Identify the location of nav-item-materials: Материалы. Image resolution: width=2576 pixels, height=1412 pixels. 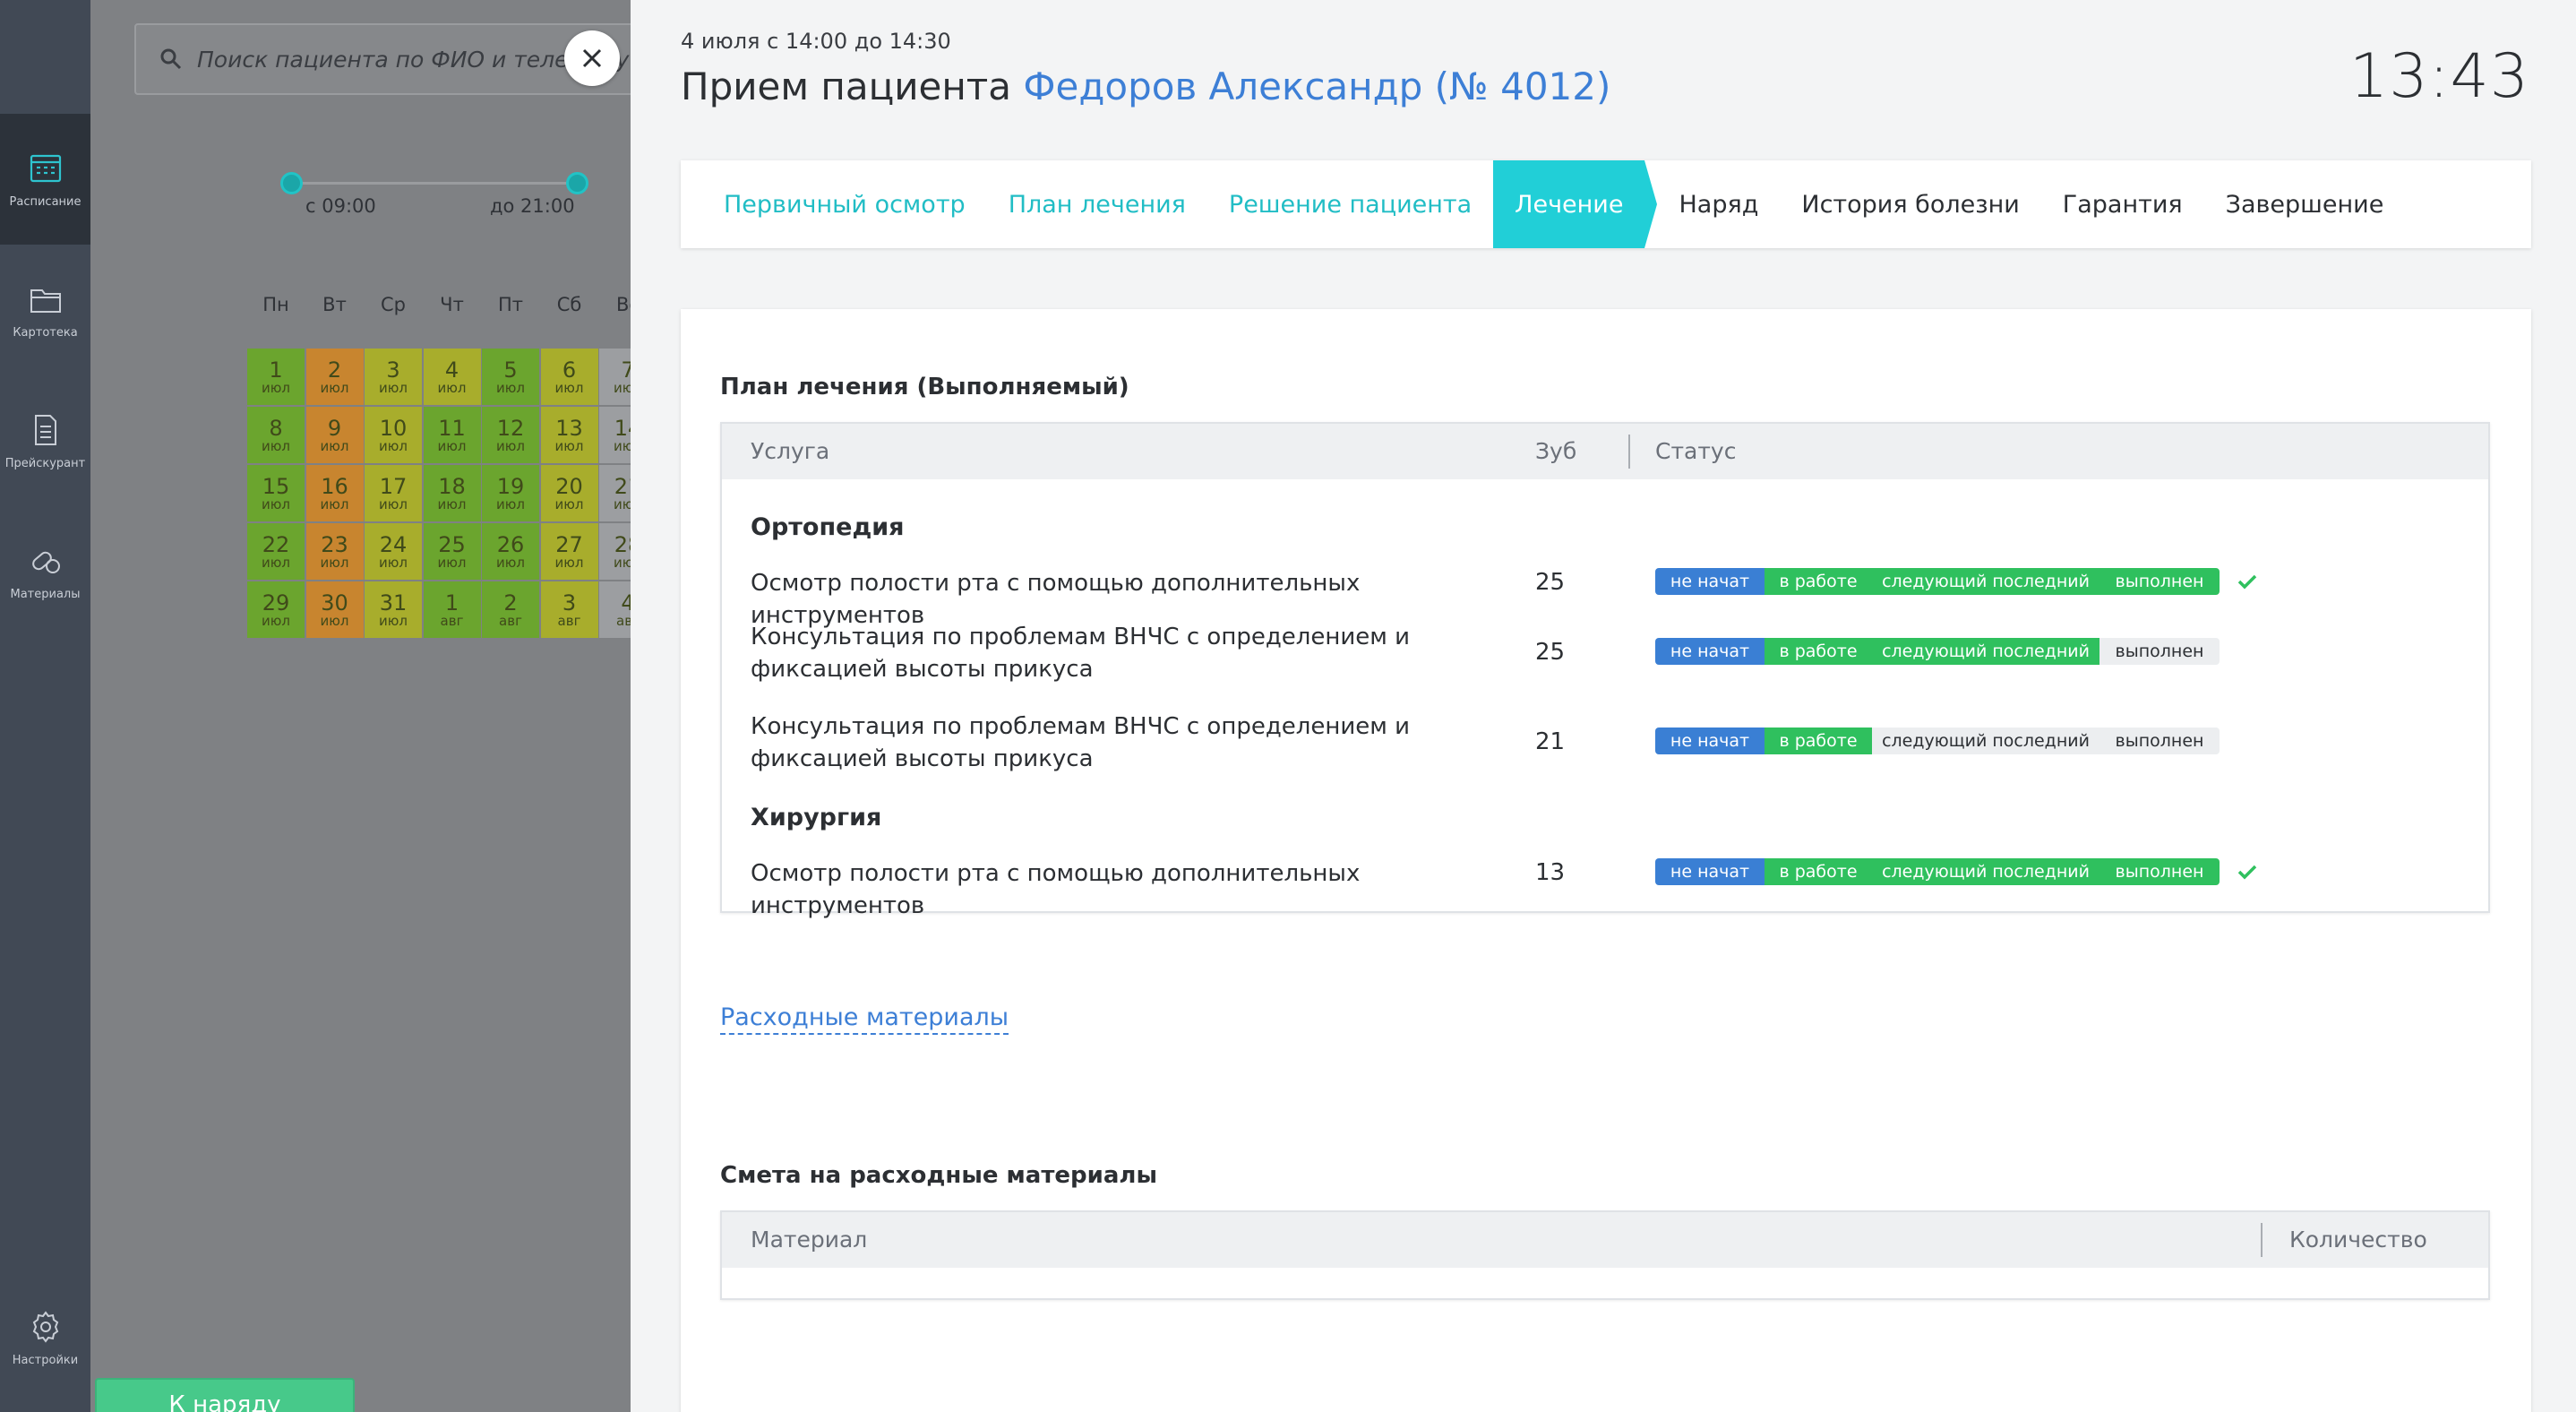
(45, 571).